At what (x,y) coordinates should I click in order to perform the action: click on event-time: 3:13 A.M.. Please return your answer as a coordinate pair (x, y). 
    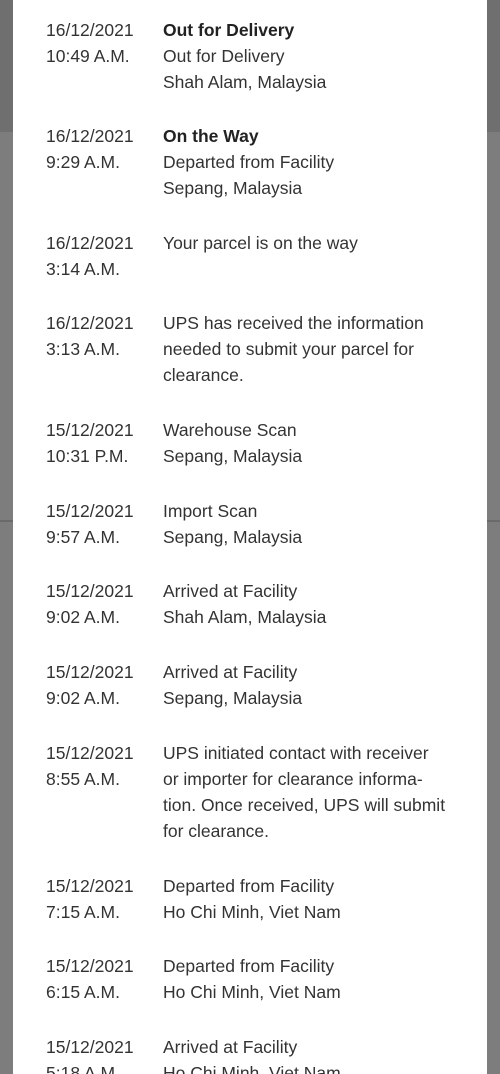
    Looking at the image, I should click on (83, 349).